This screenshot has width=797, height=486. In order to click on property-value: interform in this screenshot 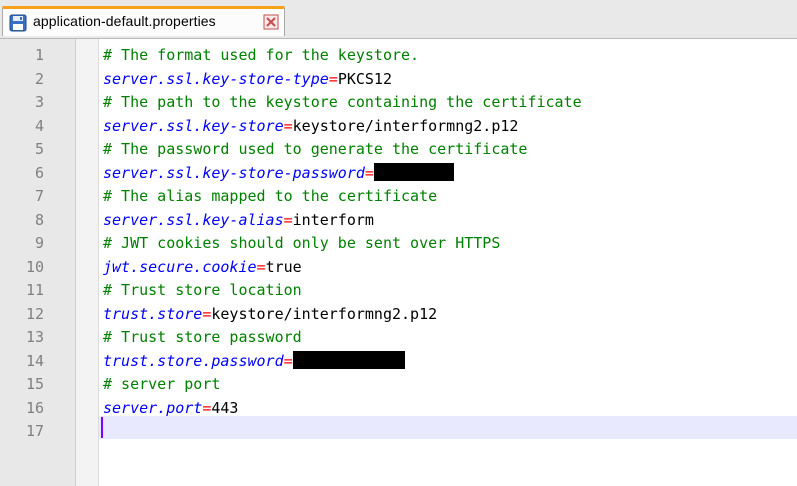, I will do `click(333, 219)`.